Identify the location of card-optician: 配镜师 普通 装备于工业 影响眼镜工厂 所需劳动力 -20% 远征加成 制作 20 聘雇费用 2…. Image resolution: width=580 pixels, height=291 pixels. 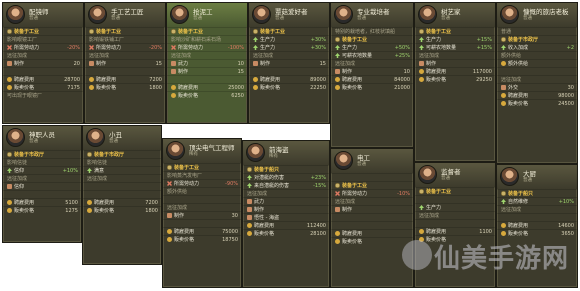
(43, 63).